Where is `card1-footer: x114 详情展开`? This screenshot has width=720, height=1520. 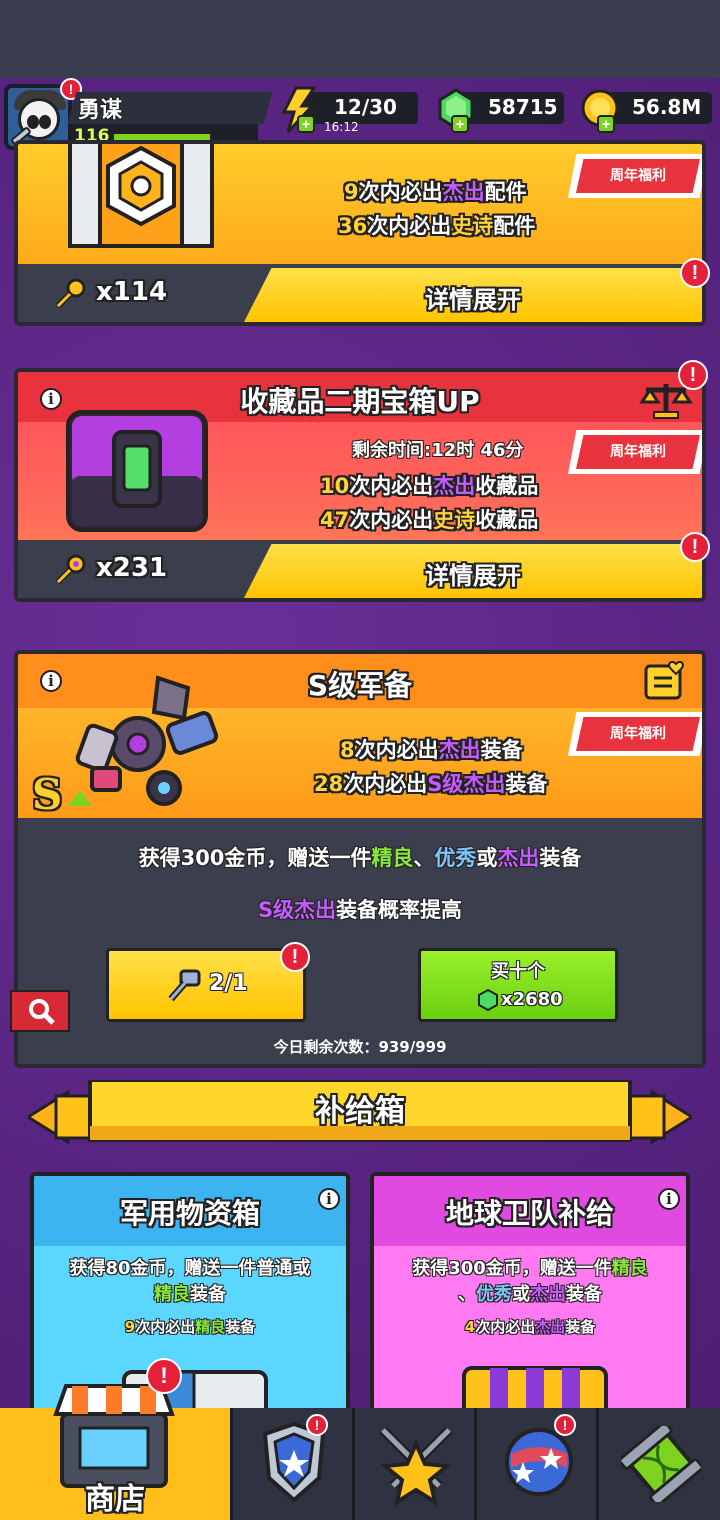
card1-footer: x114 详情展开 is located at coordinates (360, 293).